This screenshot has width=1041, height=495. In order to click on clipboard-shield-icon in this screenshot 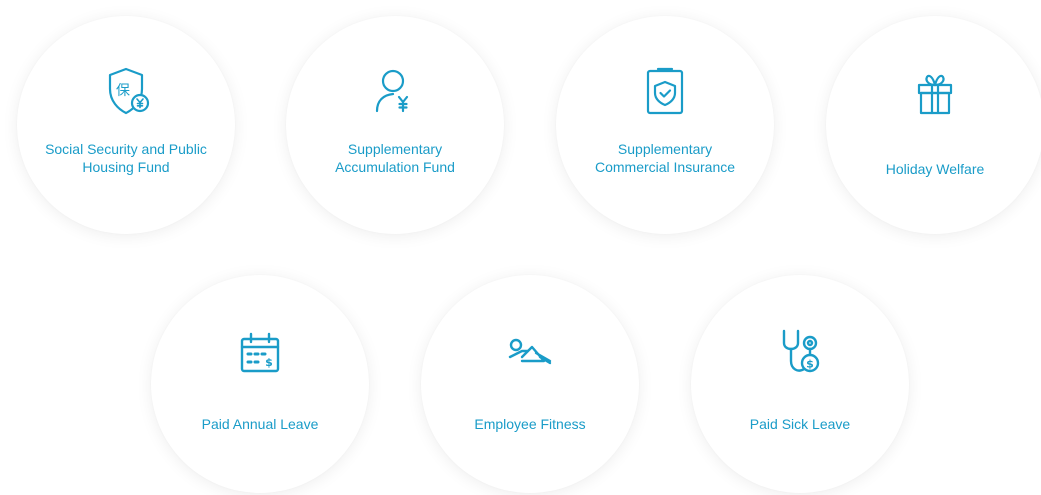, I will do `click(665, 91)`.